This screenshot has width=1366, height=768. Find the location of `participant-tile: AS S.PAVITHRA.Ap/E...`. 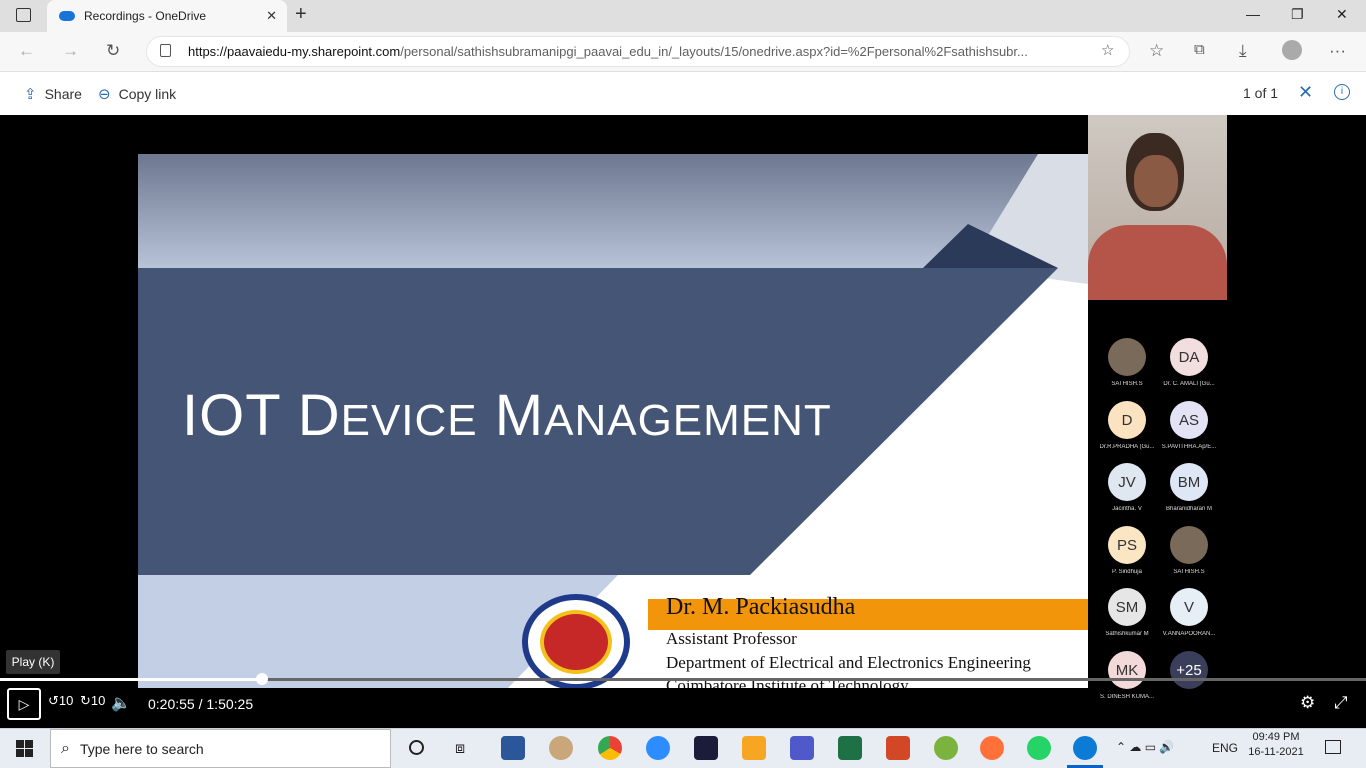

participant-tile: AS S.PAVITHRA.Ap/E... is located at coordinates (1189, 425).